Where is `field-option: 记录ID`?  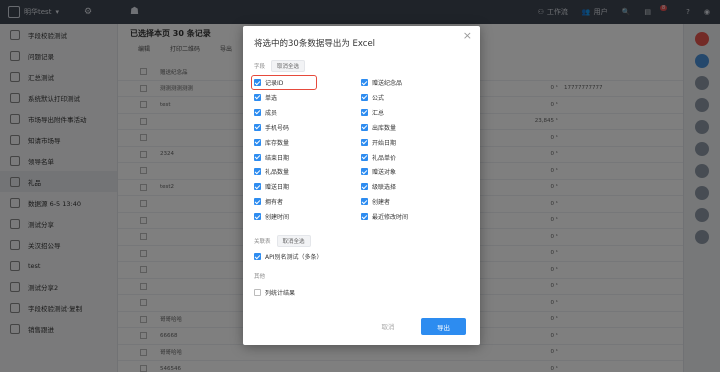 field-option: 记录ID is located at coordinates (268, 82).